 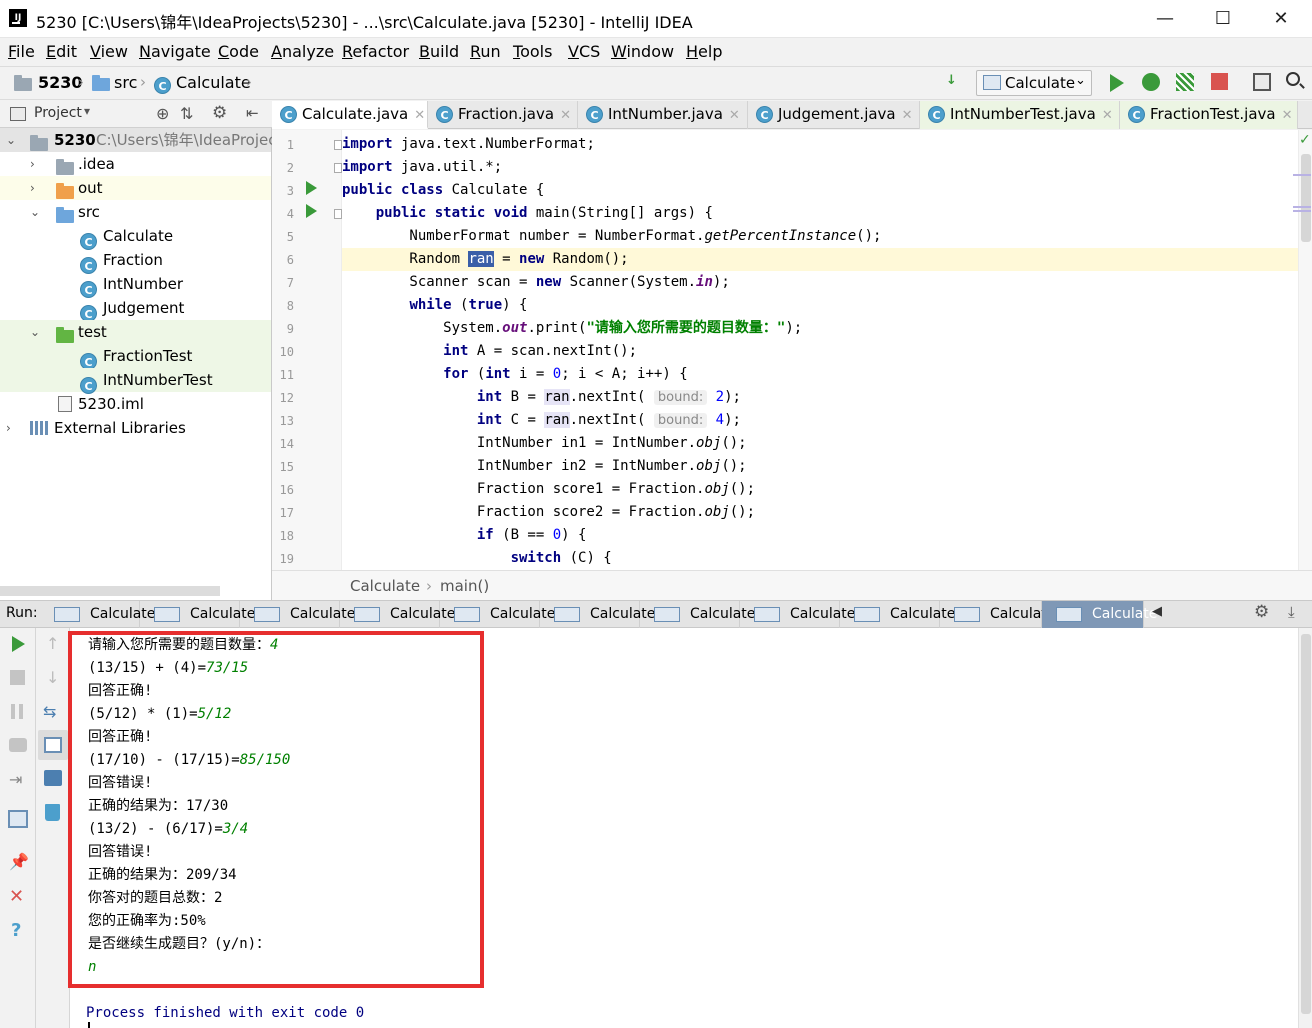 What do you see at coordinates (125, 82) in the screenshot?
I see `crumb-src: src` at bounding box center [125, 82].